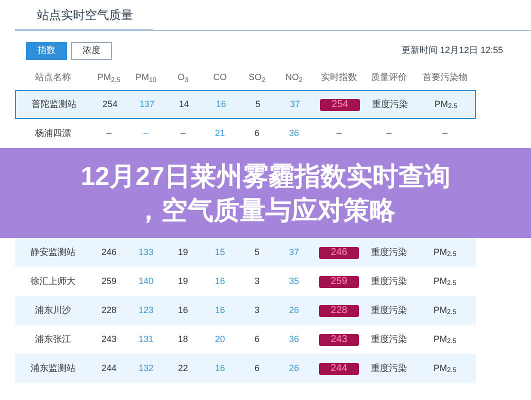 The height and width of the screenshot is (400, 531). I want to click on index-badge: 244, so click(339, 368).